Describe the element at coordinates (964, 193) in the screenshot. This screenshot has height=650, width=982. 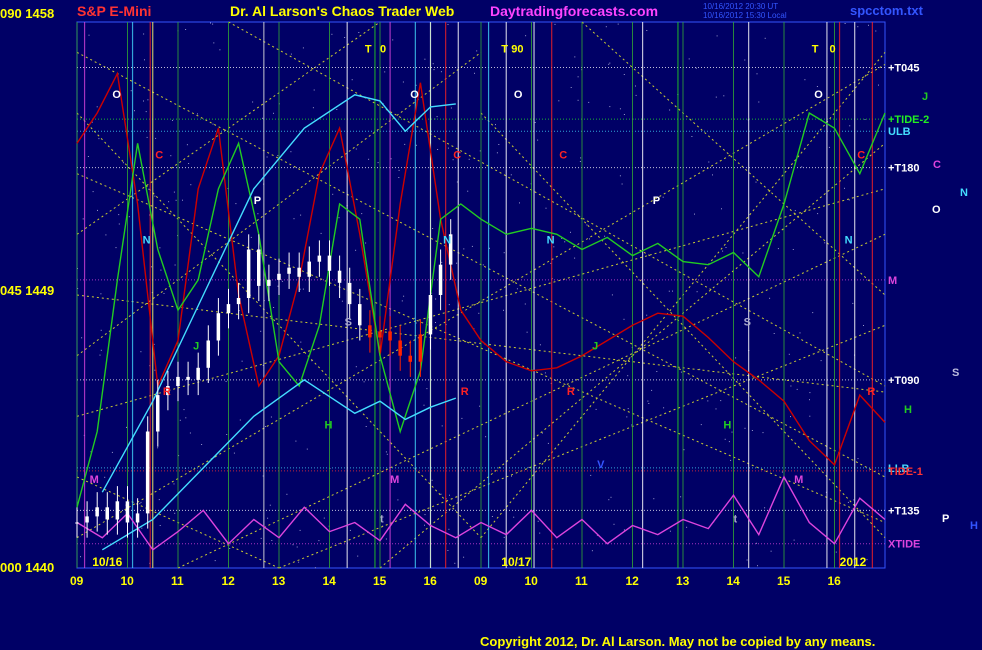
I see `planet-glyph: N` at that location.